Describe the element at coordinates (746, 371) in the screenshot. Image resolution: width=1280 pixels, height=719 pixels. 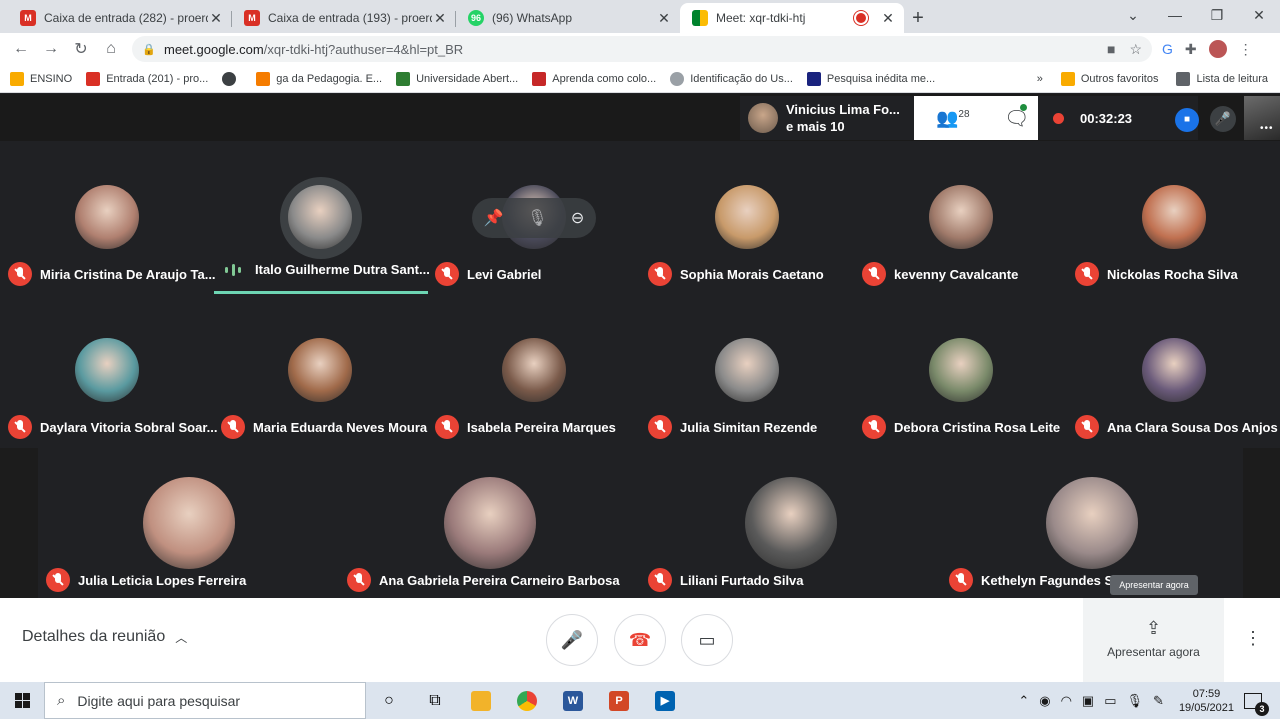
I see `participant-tile: Julia Simitan Rezende` at that location.